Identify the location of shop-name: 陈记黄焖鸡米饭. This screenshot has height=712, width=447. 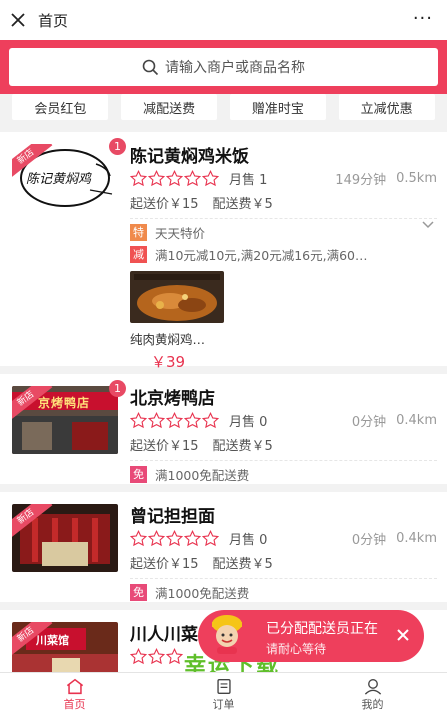
(189, 157).